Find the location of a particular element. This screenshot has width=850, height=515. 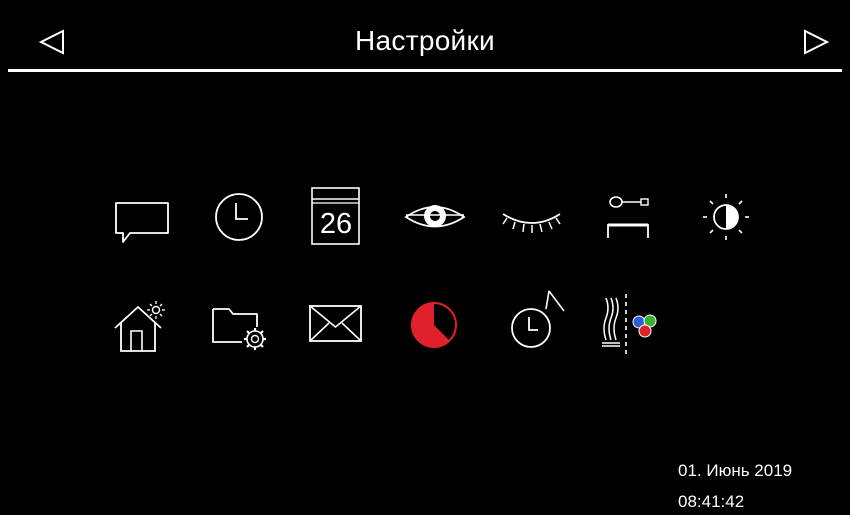

home-sun-icon is located at coordinates (139, 326).